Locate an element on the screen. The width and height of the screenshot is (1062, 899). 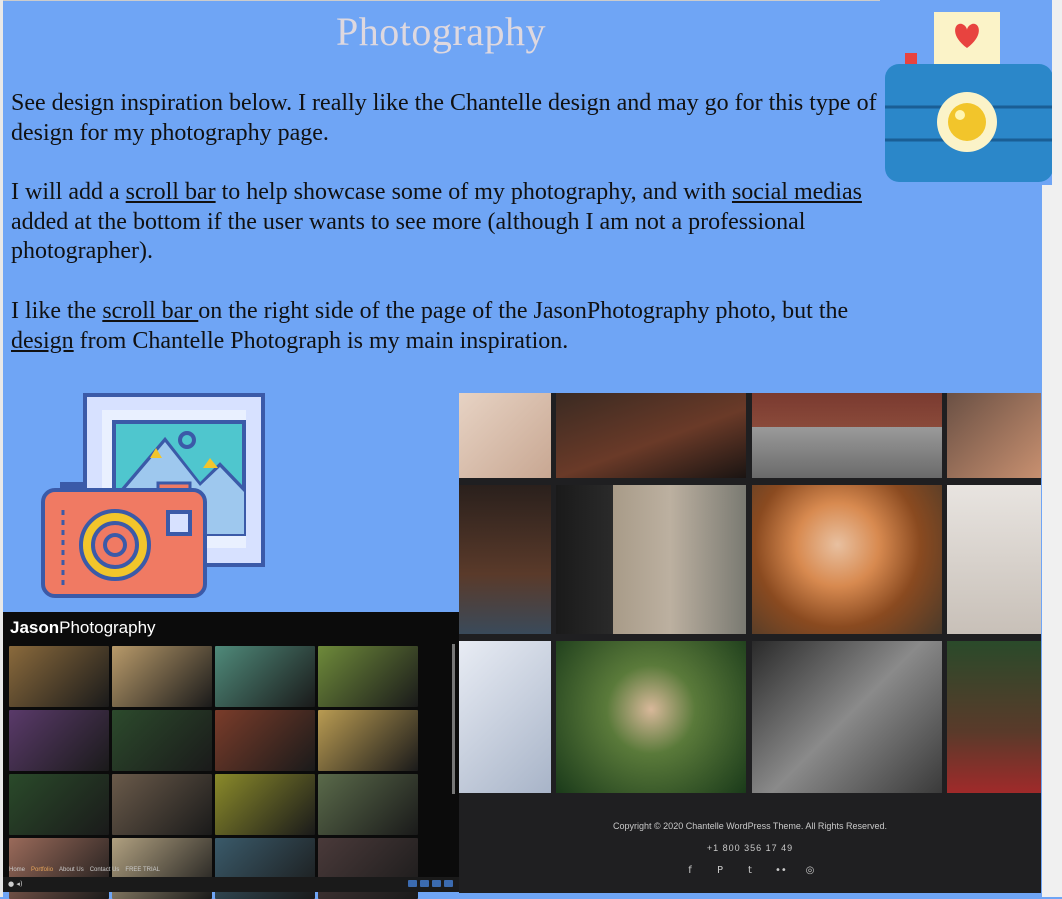
jason-nav-item: Contact Us is located at coordinates (105, 870).